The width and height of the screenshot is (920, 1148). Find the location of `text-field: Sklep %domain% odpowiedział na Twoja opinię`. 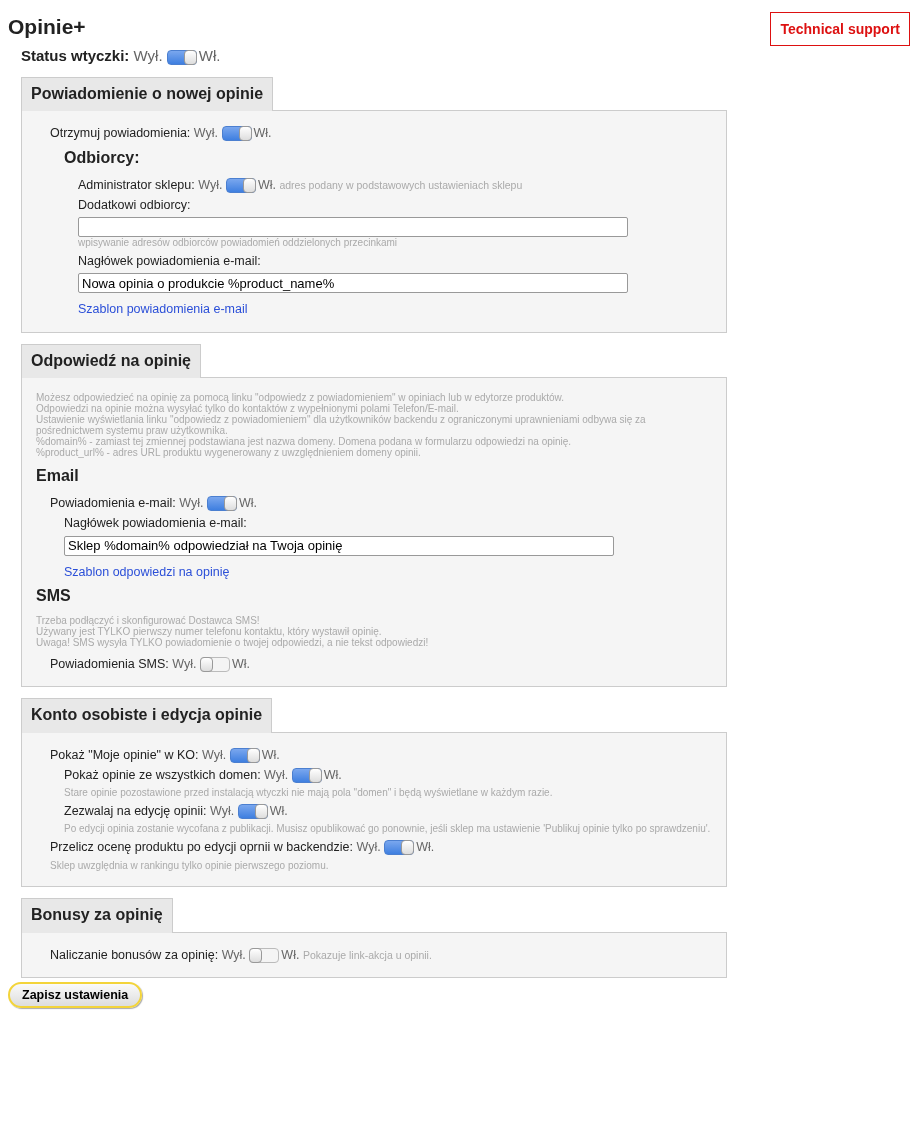

text-field: Sklep %domain% odpowiedział na Twoja opinię is located at coordinates (339, 545).